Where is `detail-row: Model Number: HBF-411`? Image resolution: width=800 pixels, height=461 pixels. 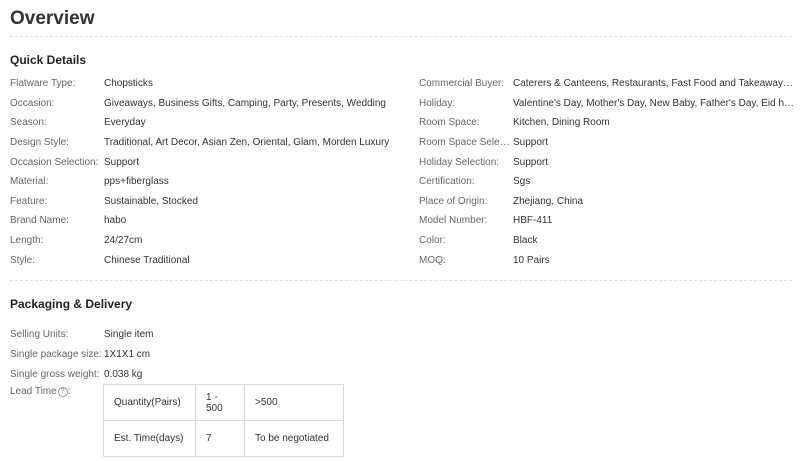
detail-row: Model Number: HBF-411 is located at coordinates (607, 221).